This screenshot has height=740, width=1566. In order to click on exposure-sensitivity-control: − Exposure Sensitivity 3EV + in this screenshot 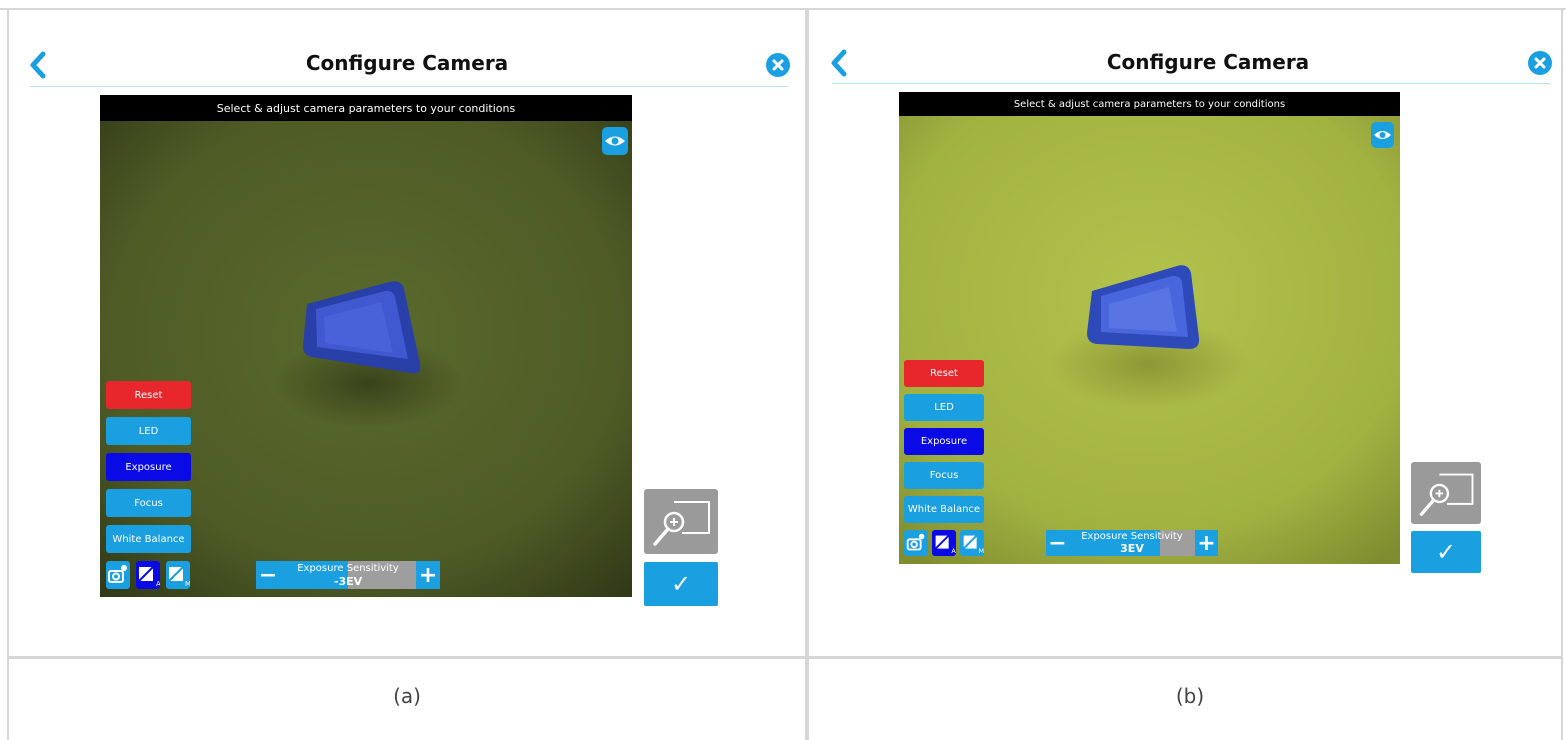, I will do `click(1133, 543)`.